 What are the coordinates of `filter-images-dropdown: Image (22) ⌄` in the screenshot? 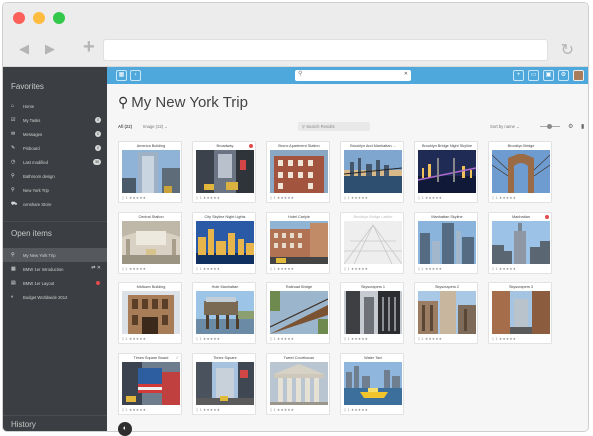 It's located at (155, 126).